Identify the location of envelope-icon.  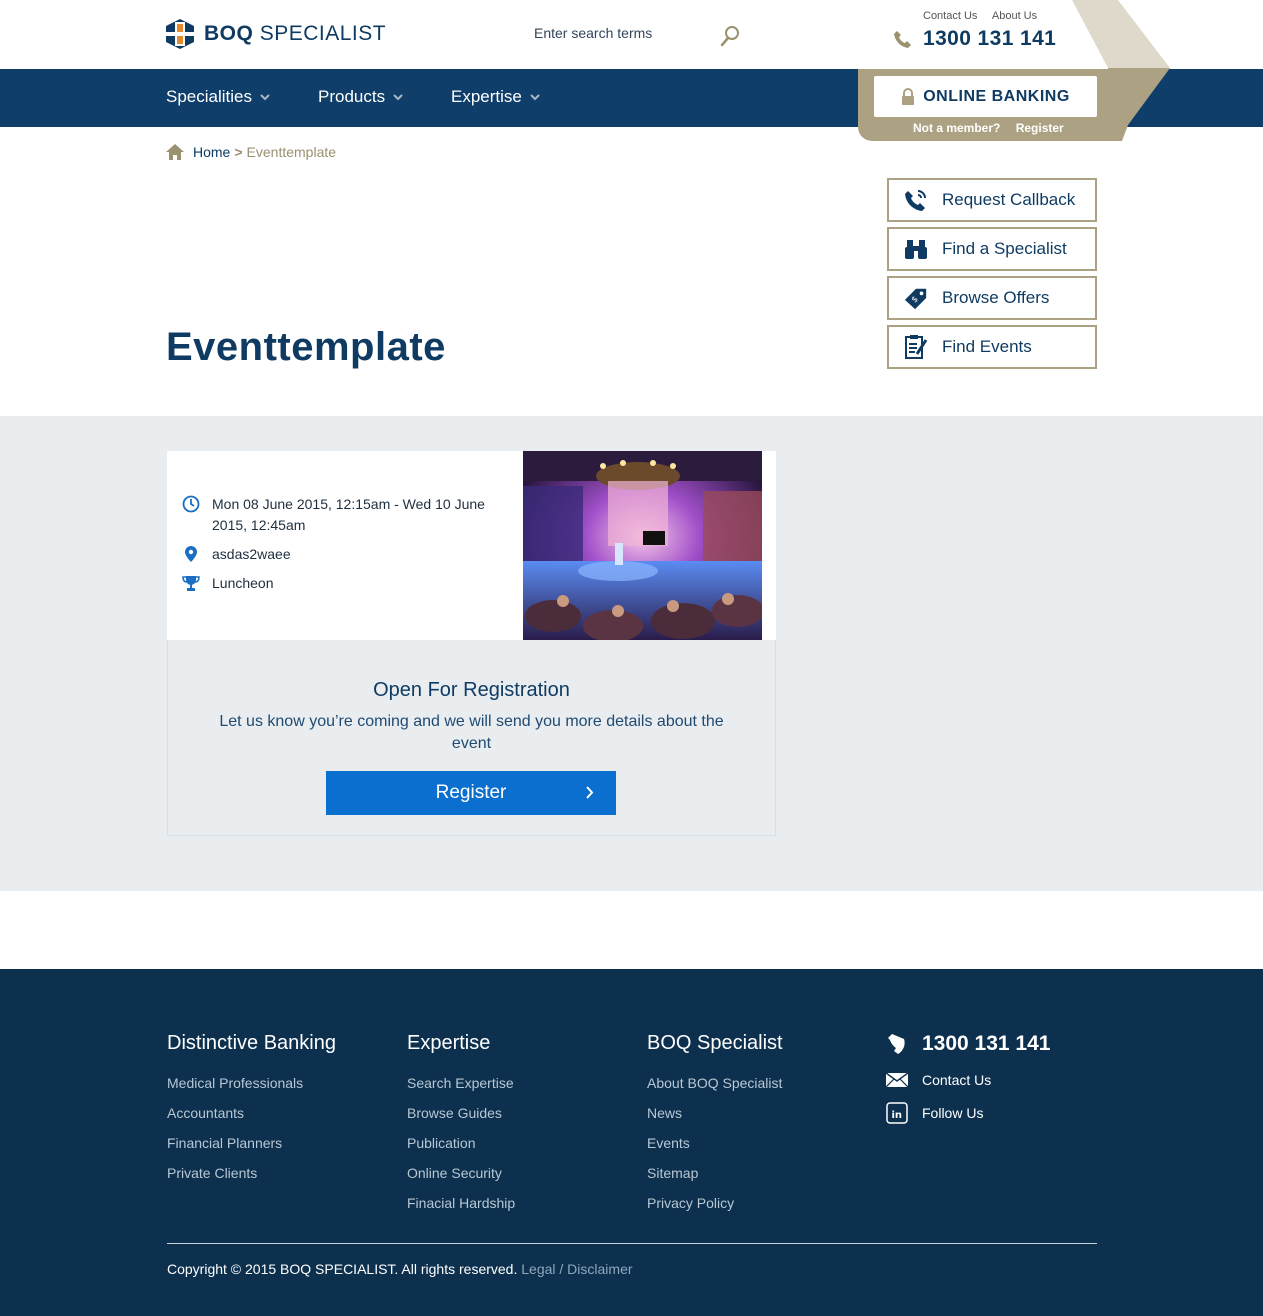
(897, 1080).